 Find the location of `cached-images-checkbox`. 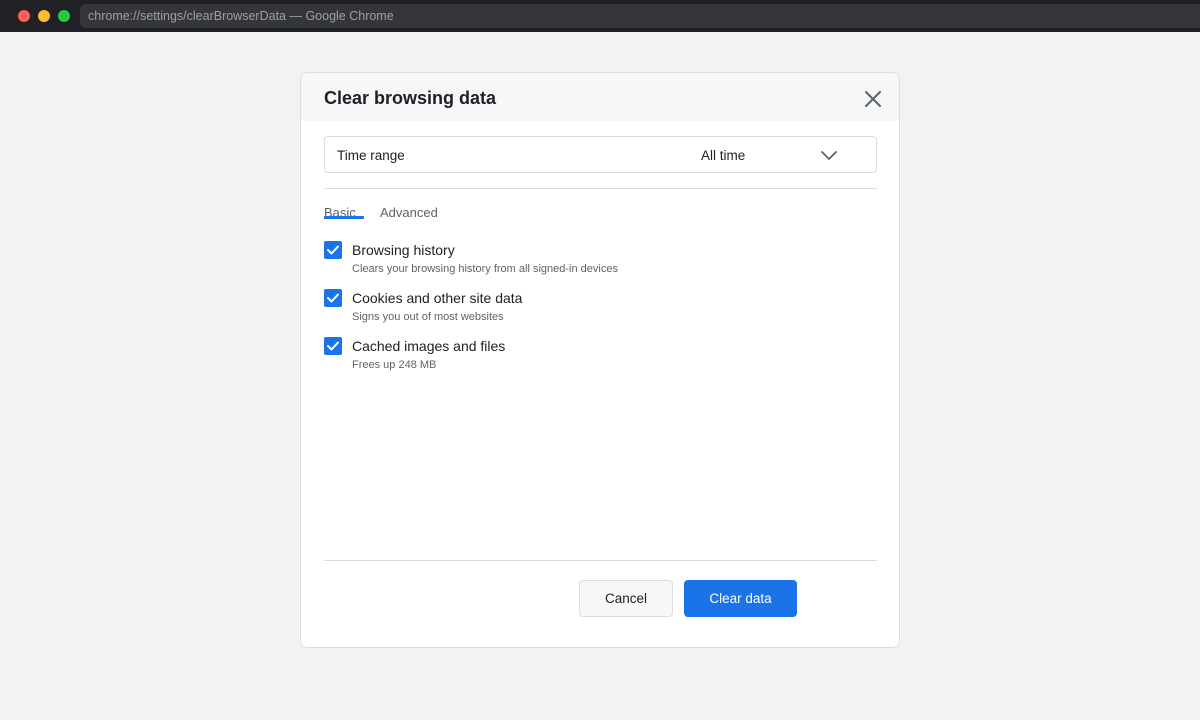

cached-images-checkbox is located at coordinates (333, 346).